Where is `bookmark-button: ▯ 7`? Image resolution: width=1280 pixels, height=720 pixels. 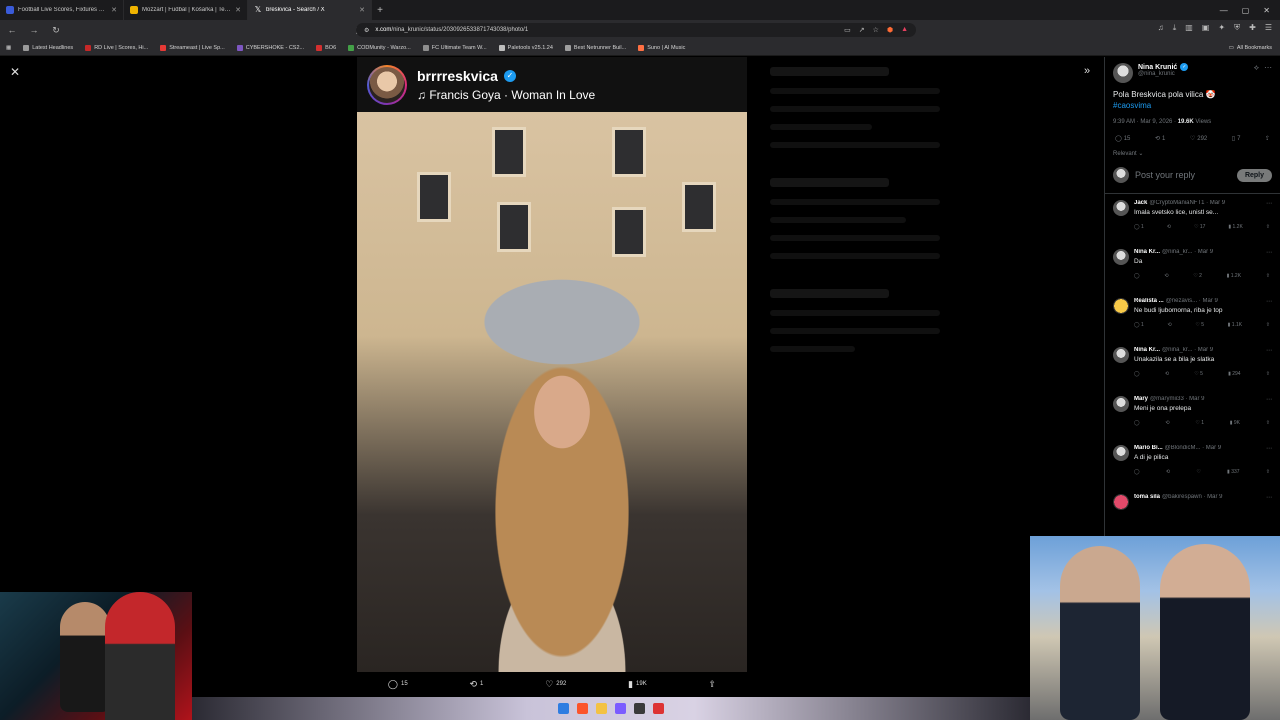
bookmark-button: ▯ 7 is located at coordinates (1236, 139).